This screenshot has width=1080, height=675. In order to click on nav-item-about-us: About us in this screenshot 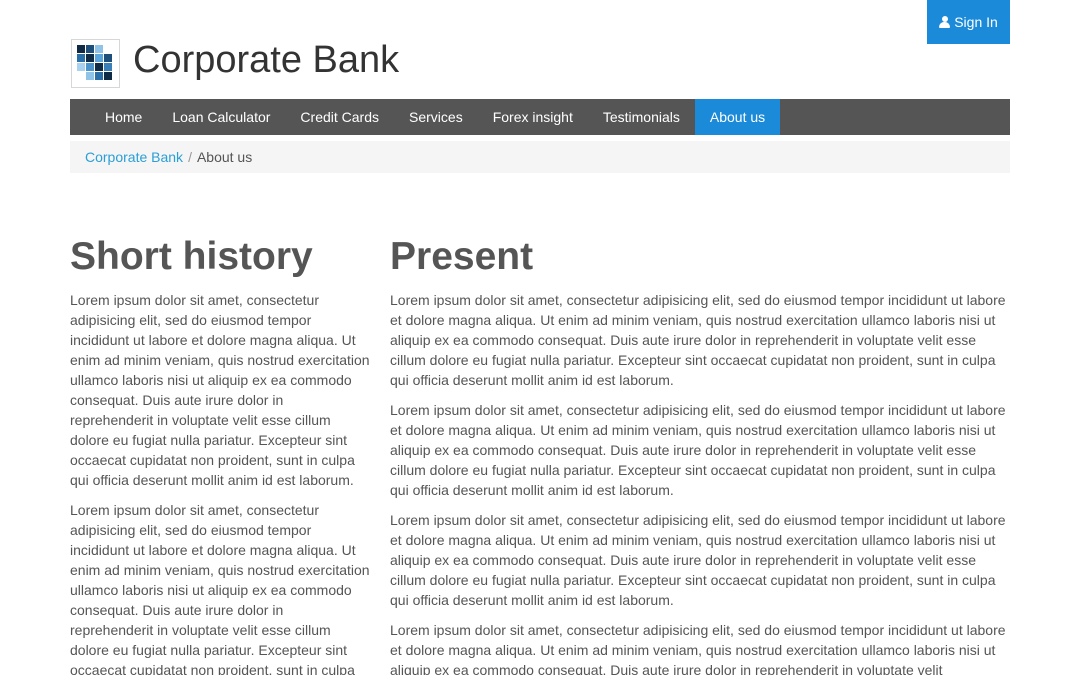, I will do `click(737, 117)`.